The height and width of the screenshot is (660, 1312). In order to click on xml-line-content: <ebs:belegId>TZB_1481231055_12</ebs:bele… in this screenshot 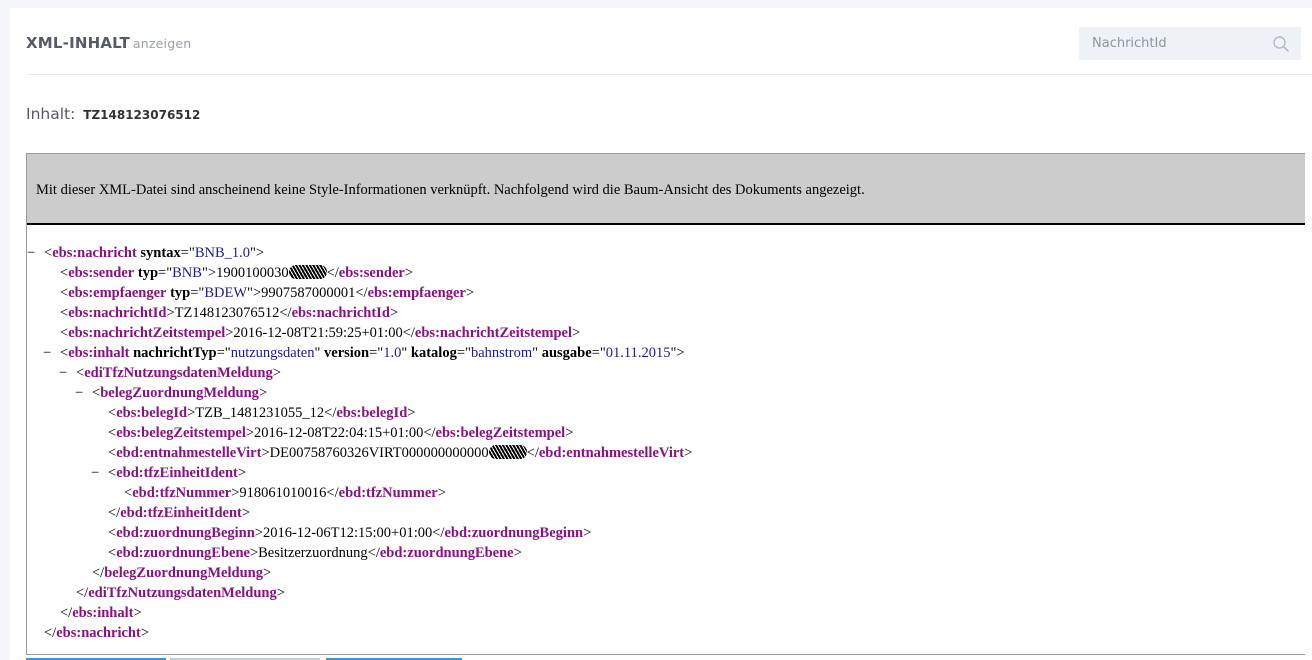, I will do `click(261, 413)`.